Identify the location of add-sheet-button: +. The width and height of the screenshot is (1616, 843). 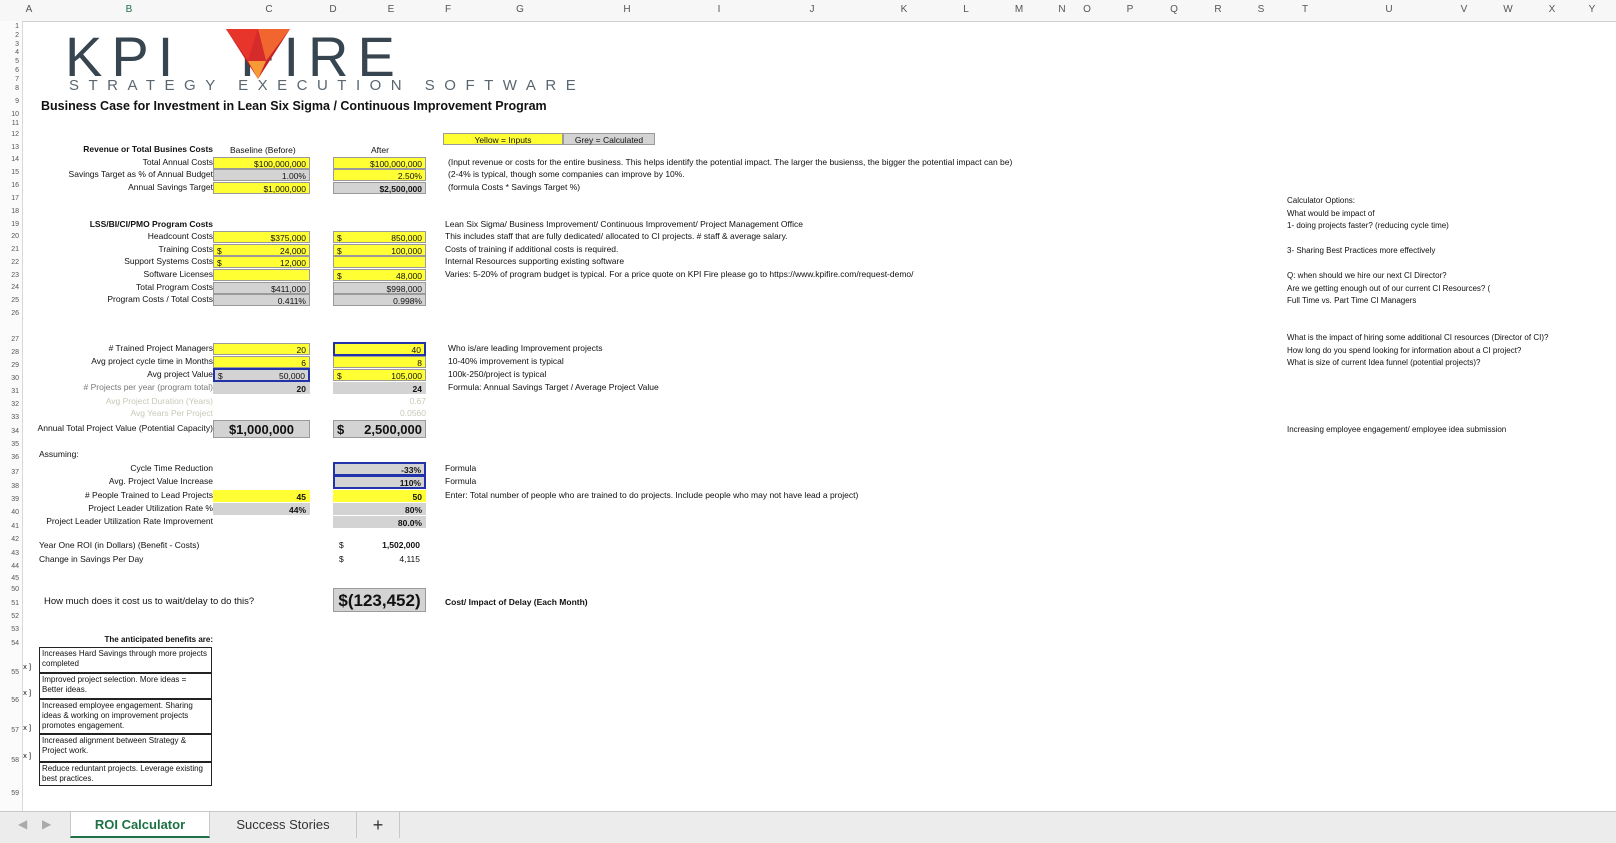
(378, 825).